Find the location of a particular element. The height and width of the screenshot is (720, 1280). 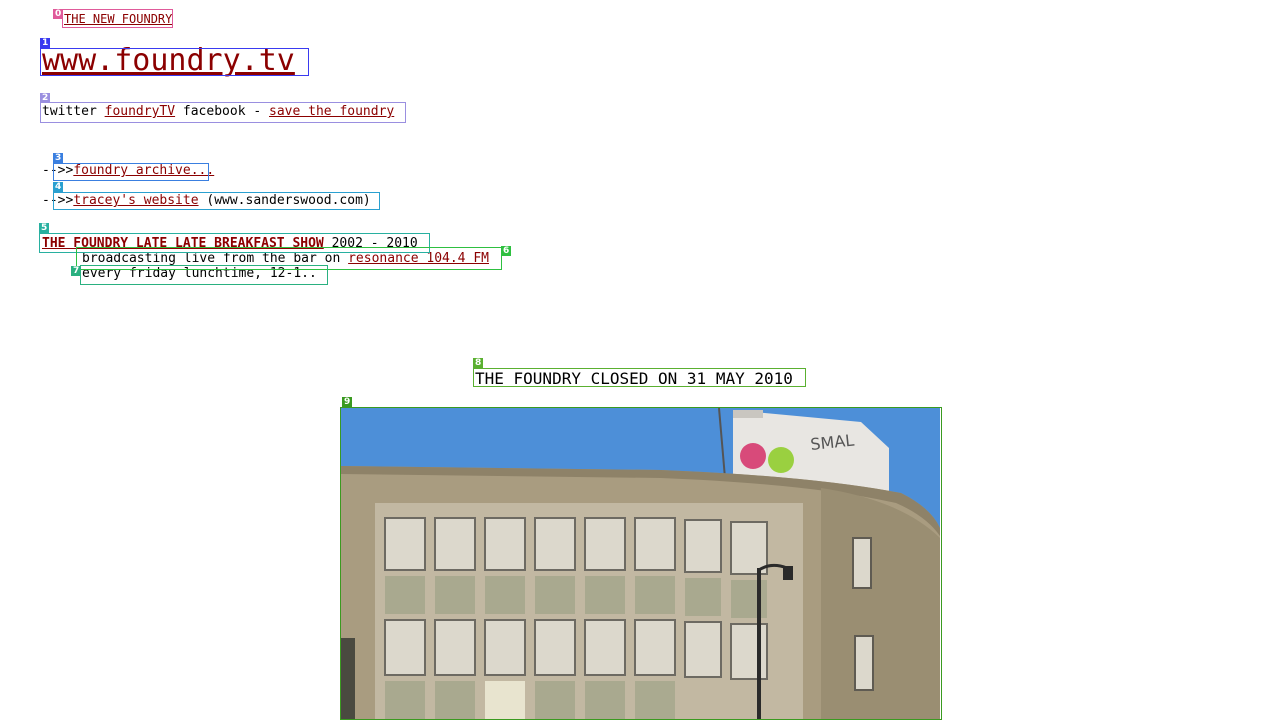

save-the-foundry-link: save the foundry is located at coordinates (331, 111).